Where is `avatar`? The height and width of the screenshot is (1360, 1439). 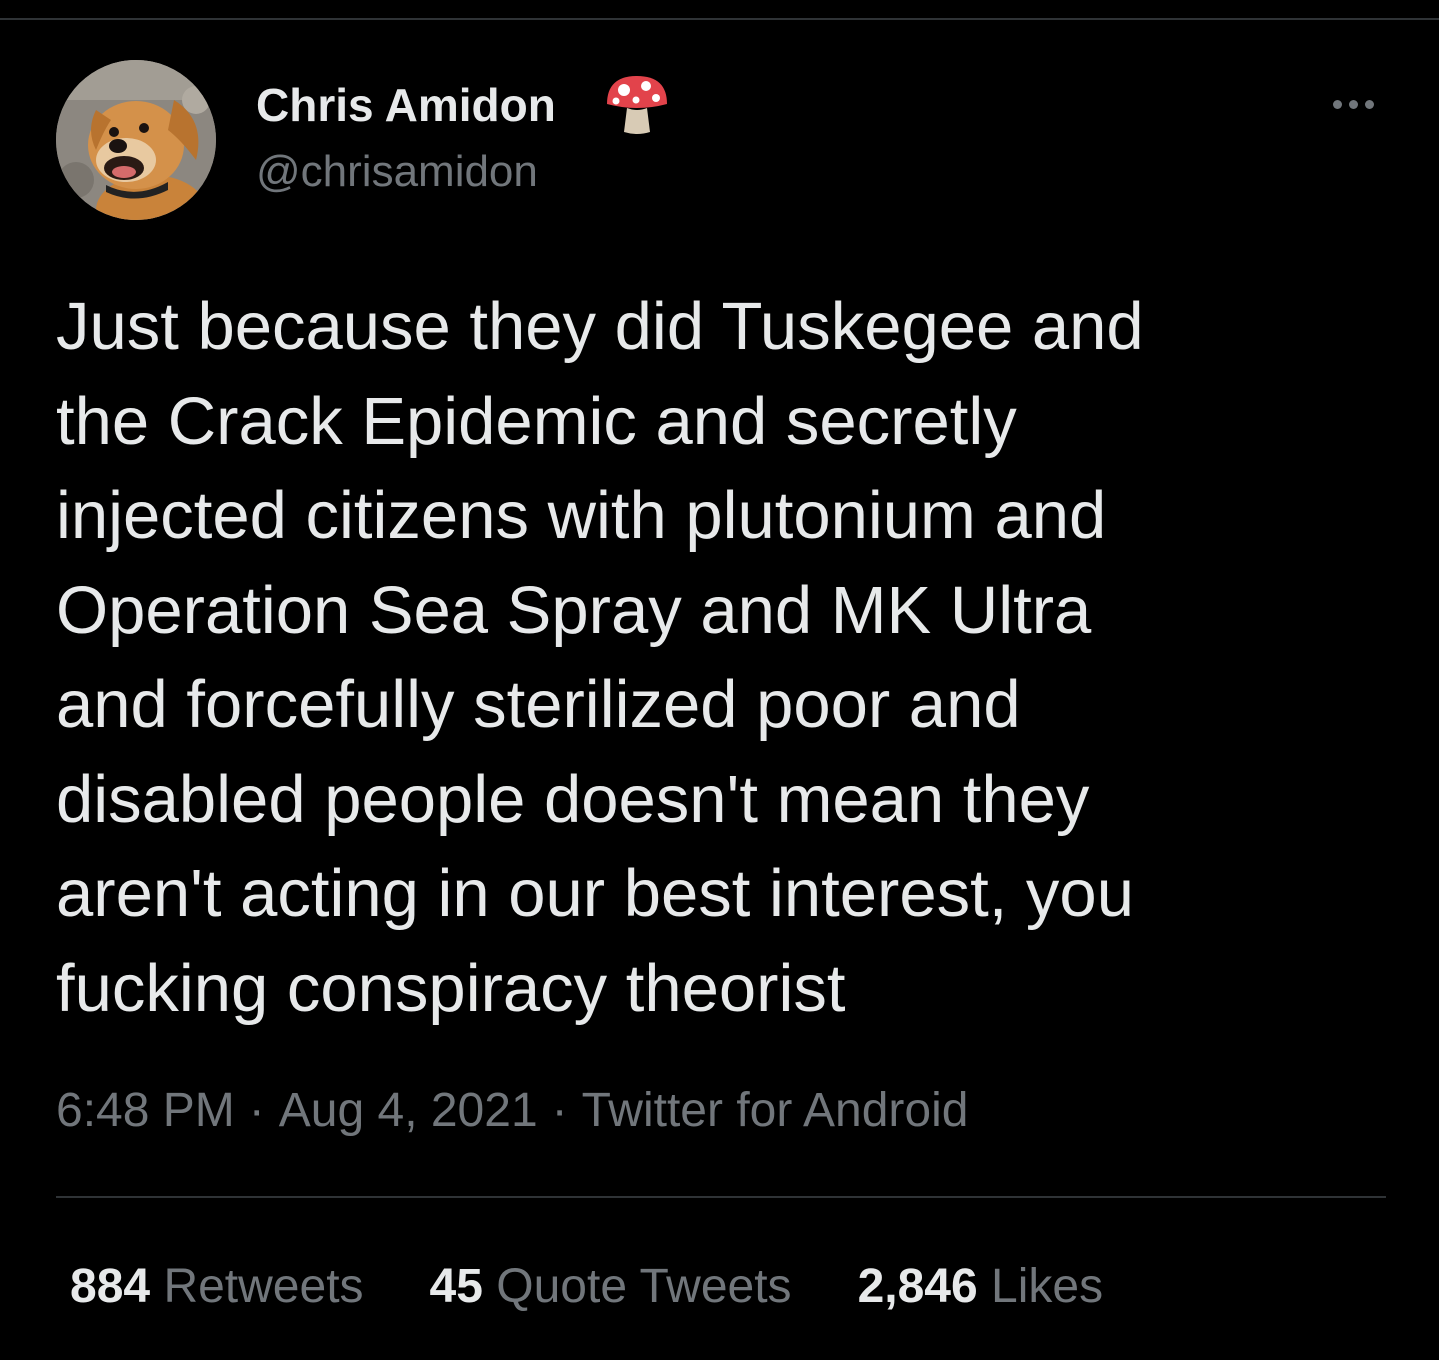 avatar is located at coordinates (136, 140).